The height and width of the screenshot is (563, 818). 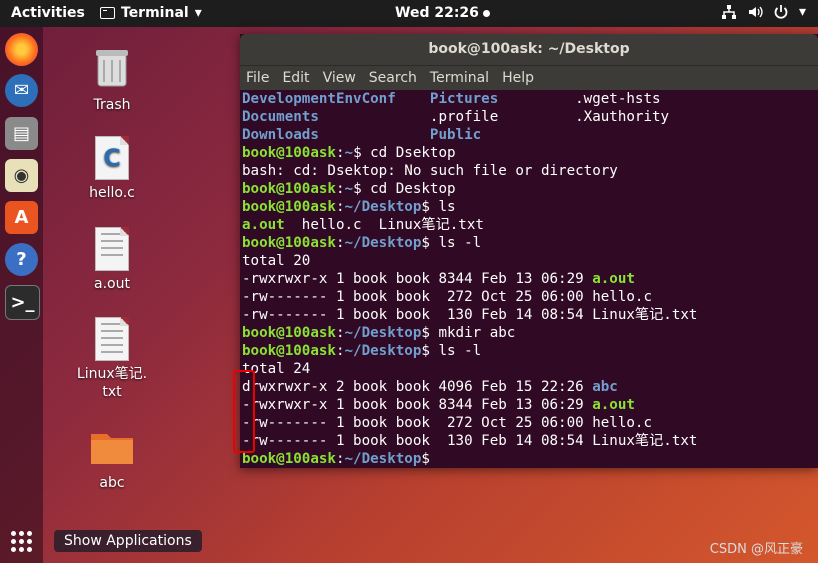 I want to click on files-icon: ▤, so click(x=21, y=133).